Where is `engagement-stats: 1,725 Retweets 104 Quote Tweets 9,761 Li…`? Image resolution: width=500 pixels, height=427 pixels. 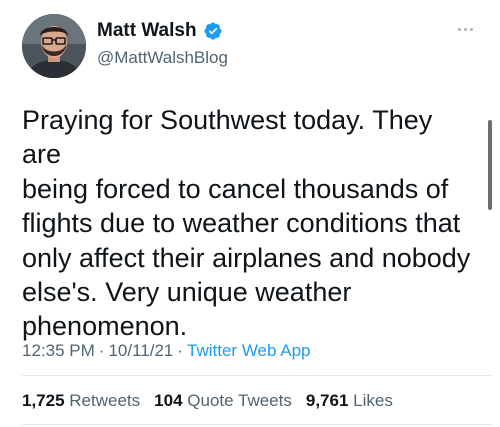
engagement-stats: 1,725 Retweets 104 Quote Tweets 9,761 Li… is located at coordinates (207, 401).